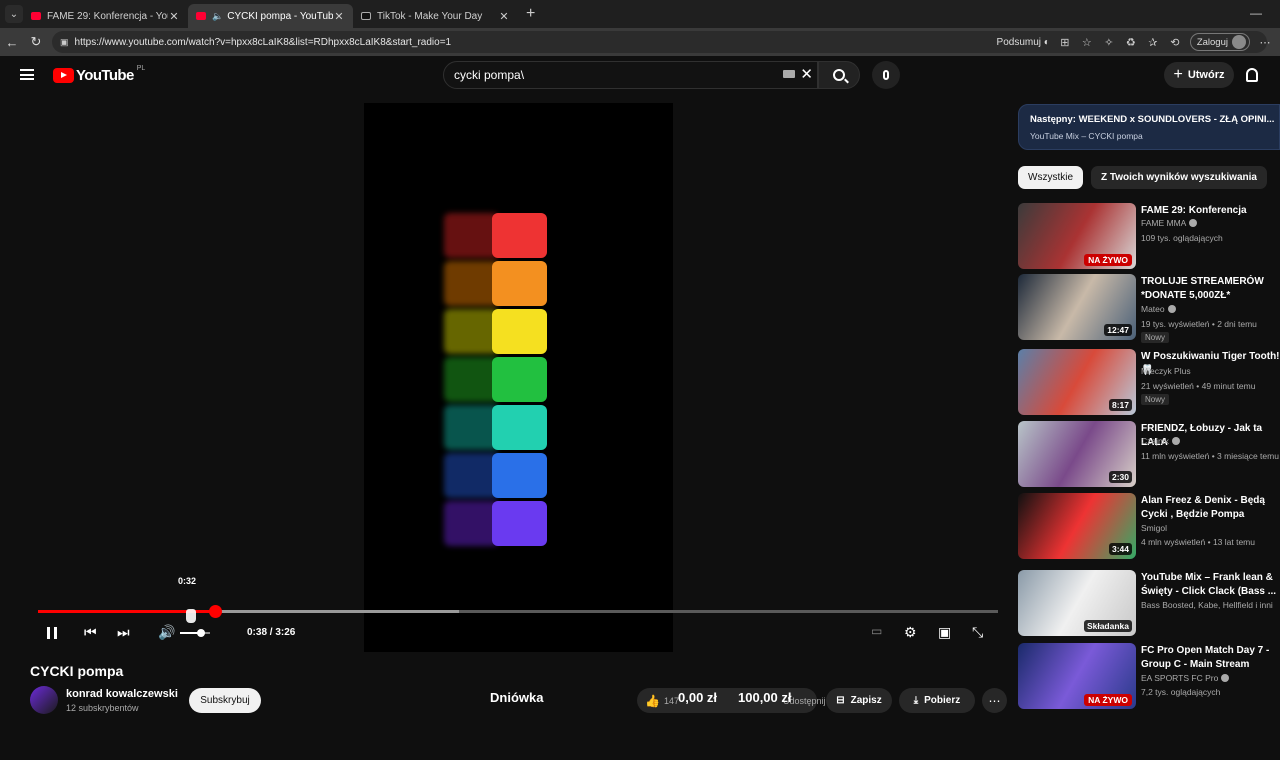  I want to click on more-actions-icon: ⋯, so click(994, 700).